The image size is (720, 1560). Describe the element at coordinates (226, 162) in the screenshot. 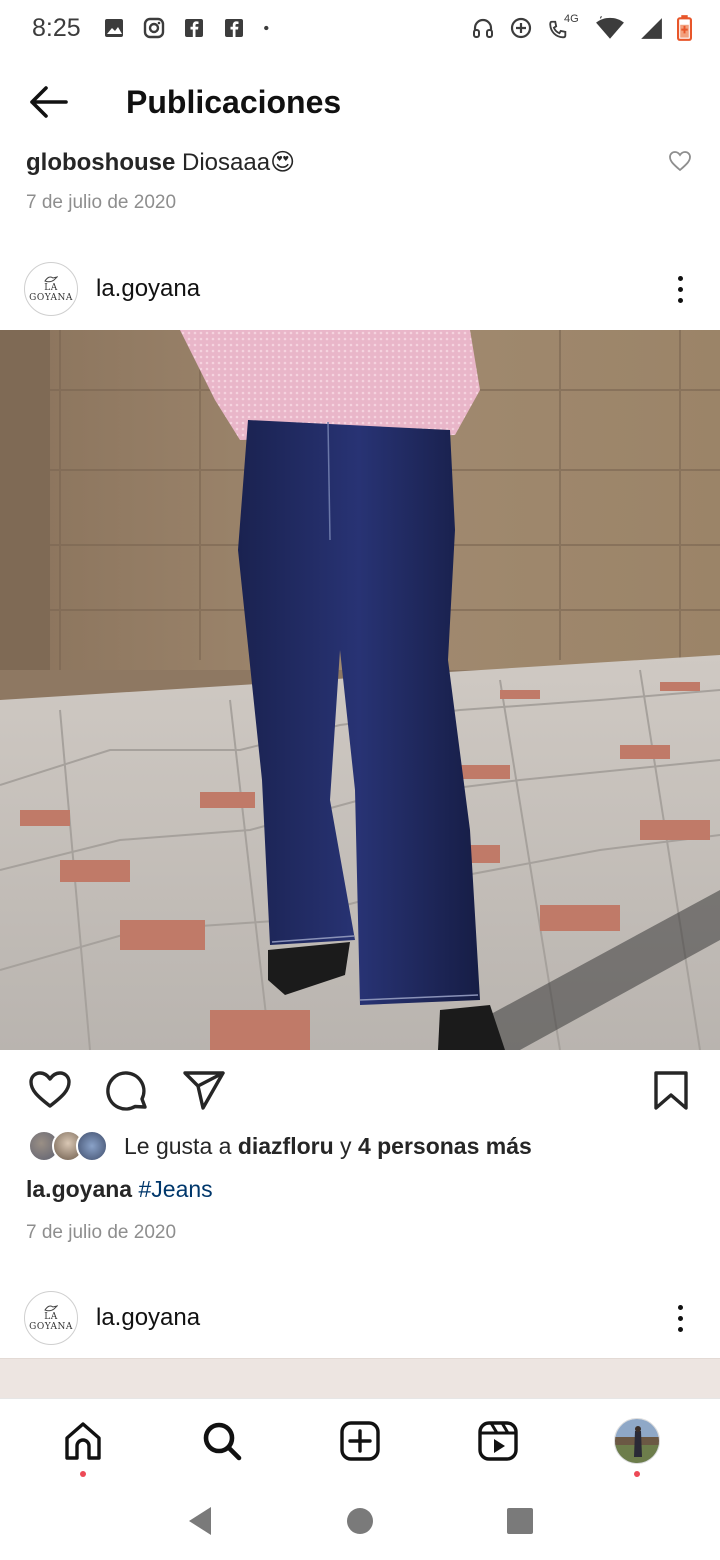

I see `comment-body: Diosaaa` at that location.